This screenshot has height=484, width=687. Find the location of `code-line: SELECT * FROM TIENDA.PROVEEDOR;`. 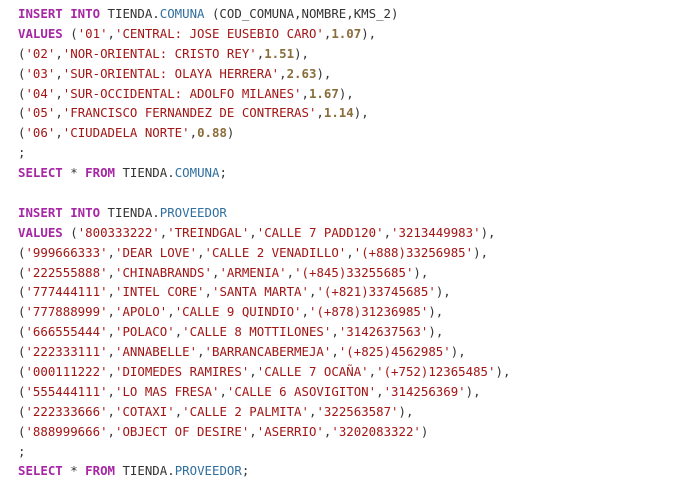

code-line: SELECT * FROM TIENDA.PROVEEDOR; is located at coordinates (264, 471).